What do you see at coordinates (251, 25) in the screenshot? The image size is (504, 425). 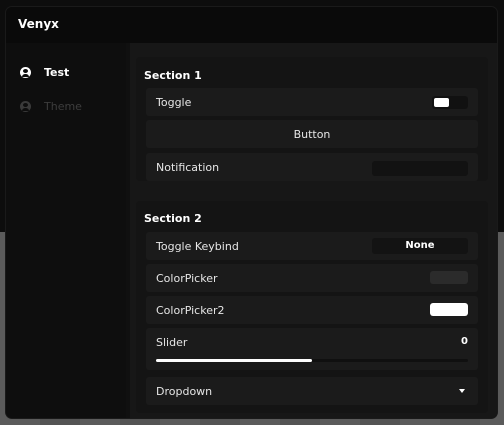 I see `title-bar: Venyx` at bounding box center [251, 25].